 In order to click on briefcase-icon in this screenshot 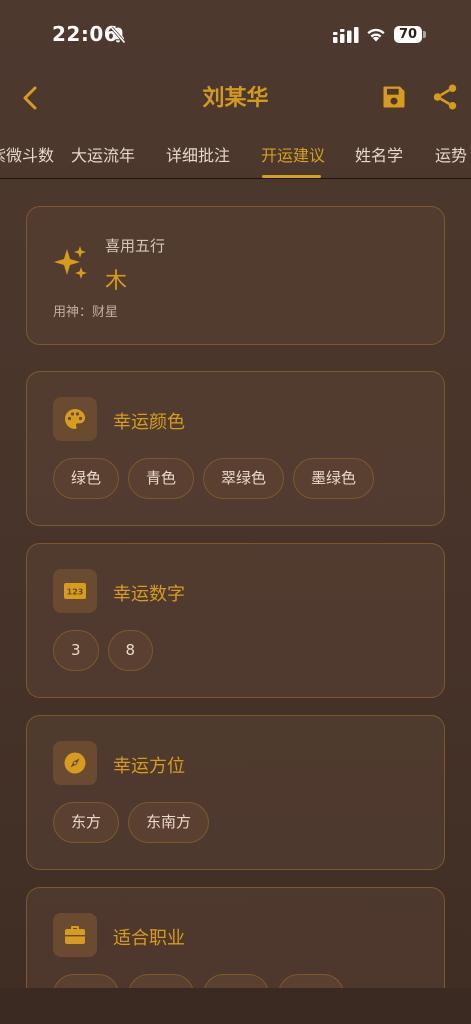, I will do `click(75, 935)`.